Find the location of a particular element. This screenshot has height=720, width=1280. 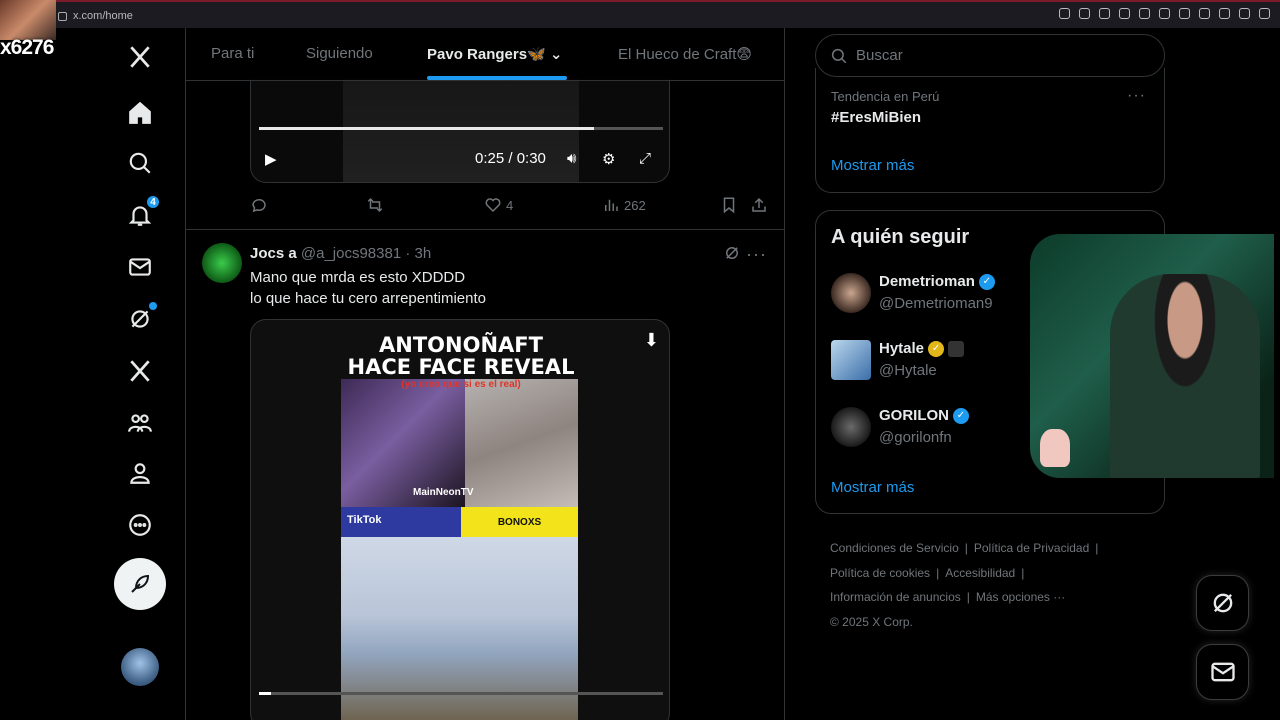

notifications-badge: 4 is located at coordinates (153, 202).